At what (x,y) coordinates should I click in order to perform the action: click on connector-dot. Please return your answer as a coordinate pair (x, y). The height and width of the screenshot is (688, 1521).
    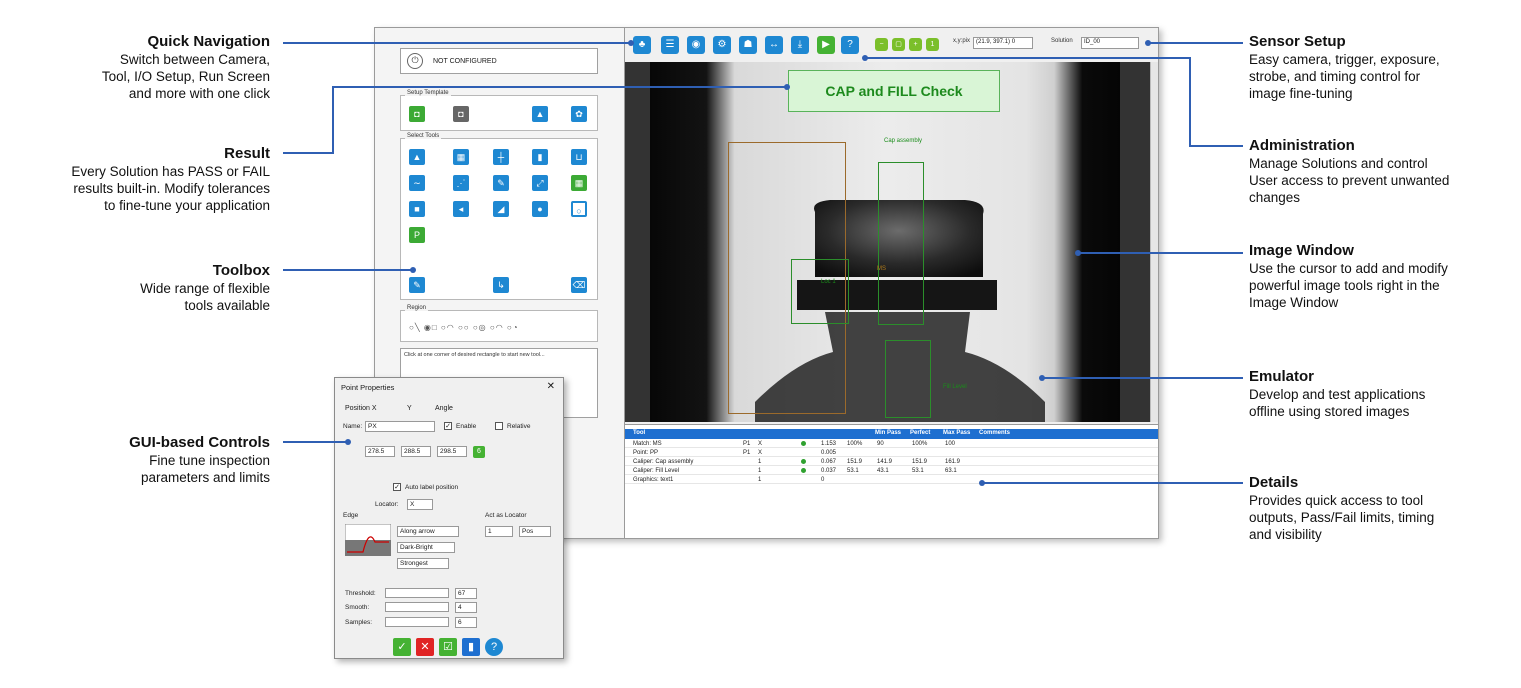
    Looking at the image, I should click on (413, 270).